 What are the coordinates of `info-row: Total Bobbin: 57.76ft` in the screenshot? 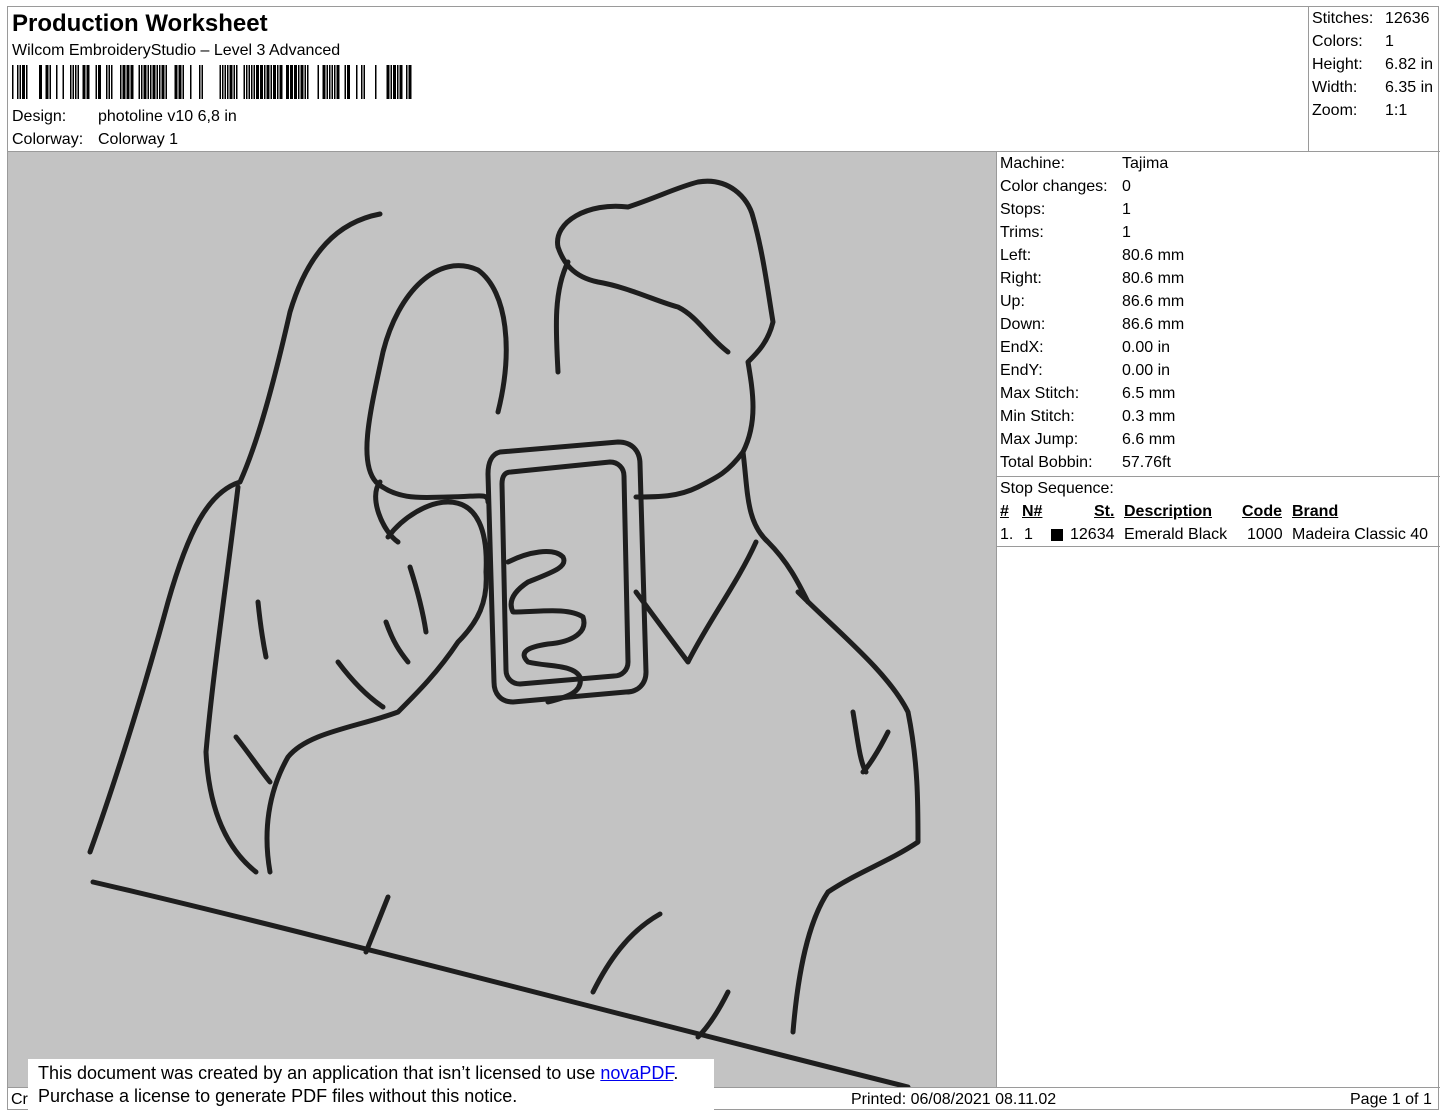 It's located at (1085, 463).